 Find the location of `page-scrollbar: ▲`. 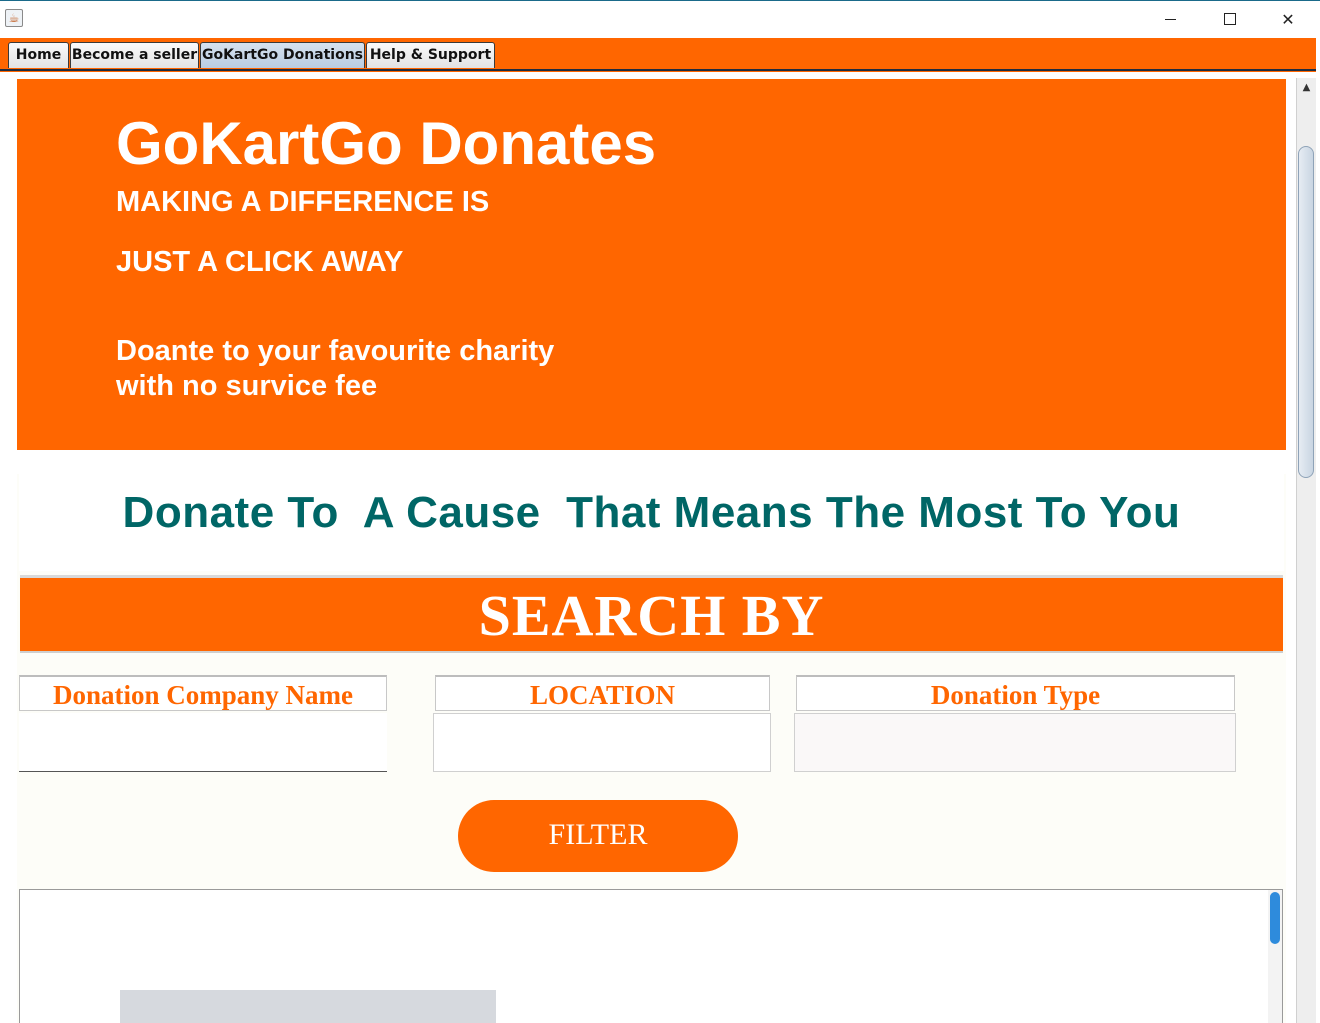

page-scrollbar: ▲ is located at coordinates (1306, 550).